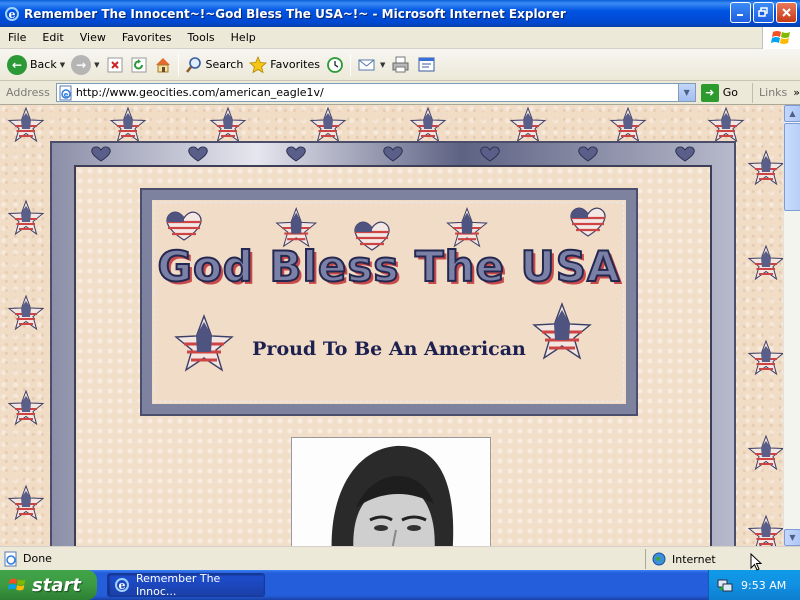 This screenshot has height=600, width=800. Describe the element at coordinates (43, 64) in the screenshot. I see `back-label: Back` at that location.